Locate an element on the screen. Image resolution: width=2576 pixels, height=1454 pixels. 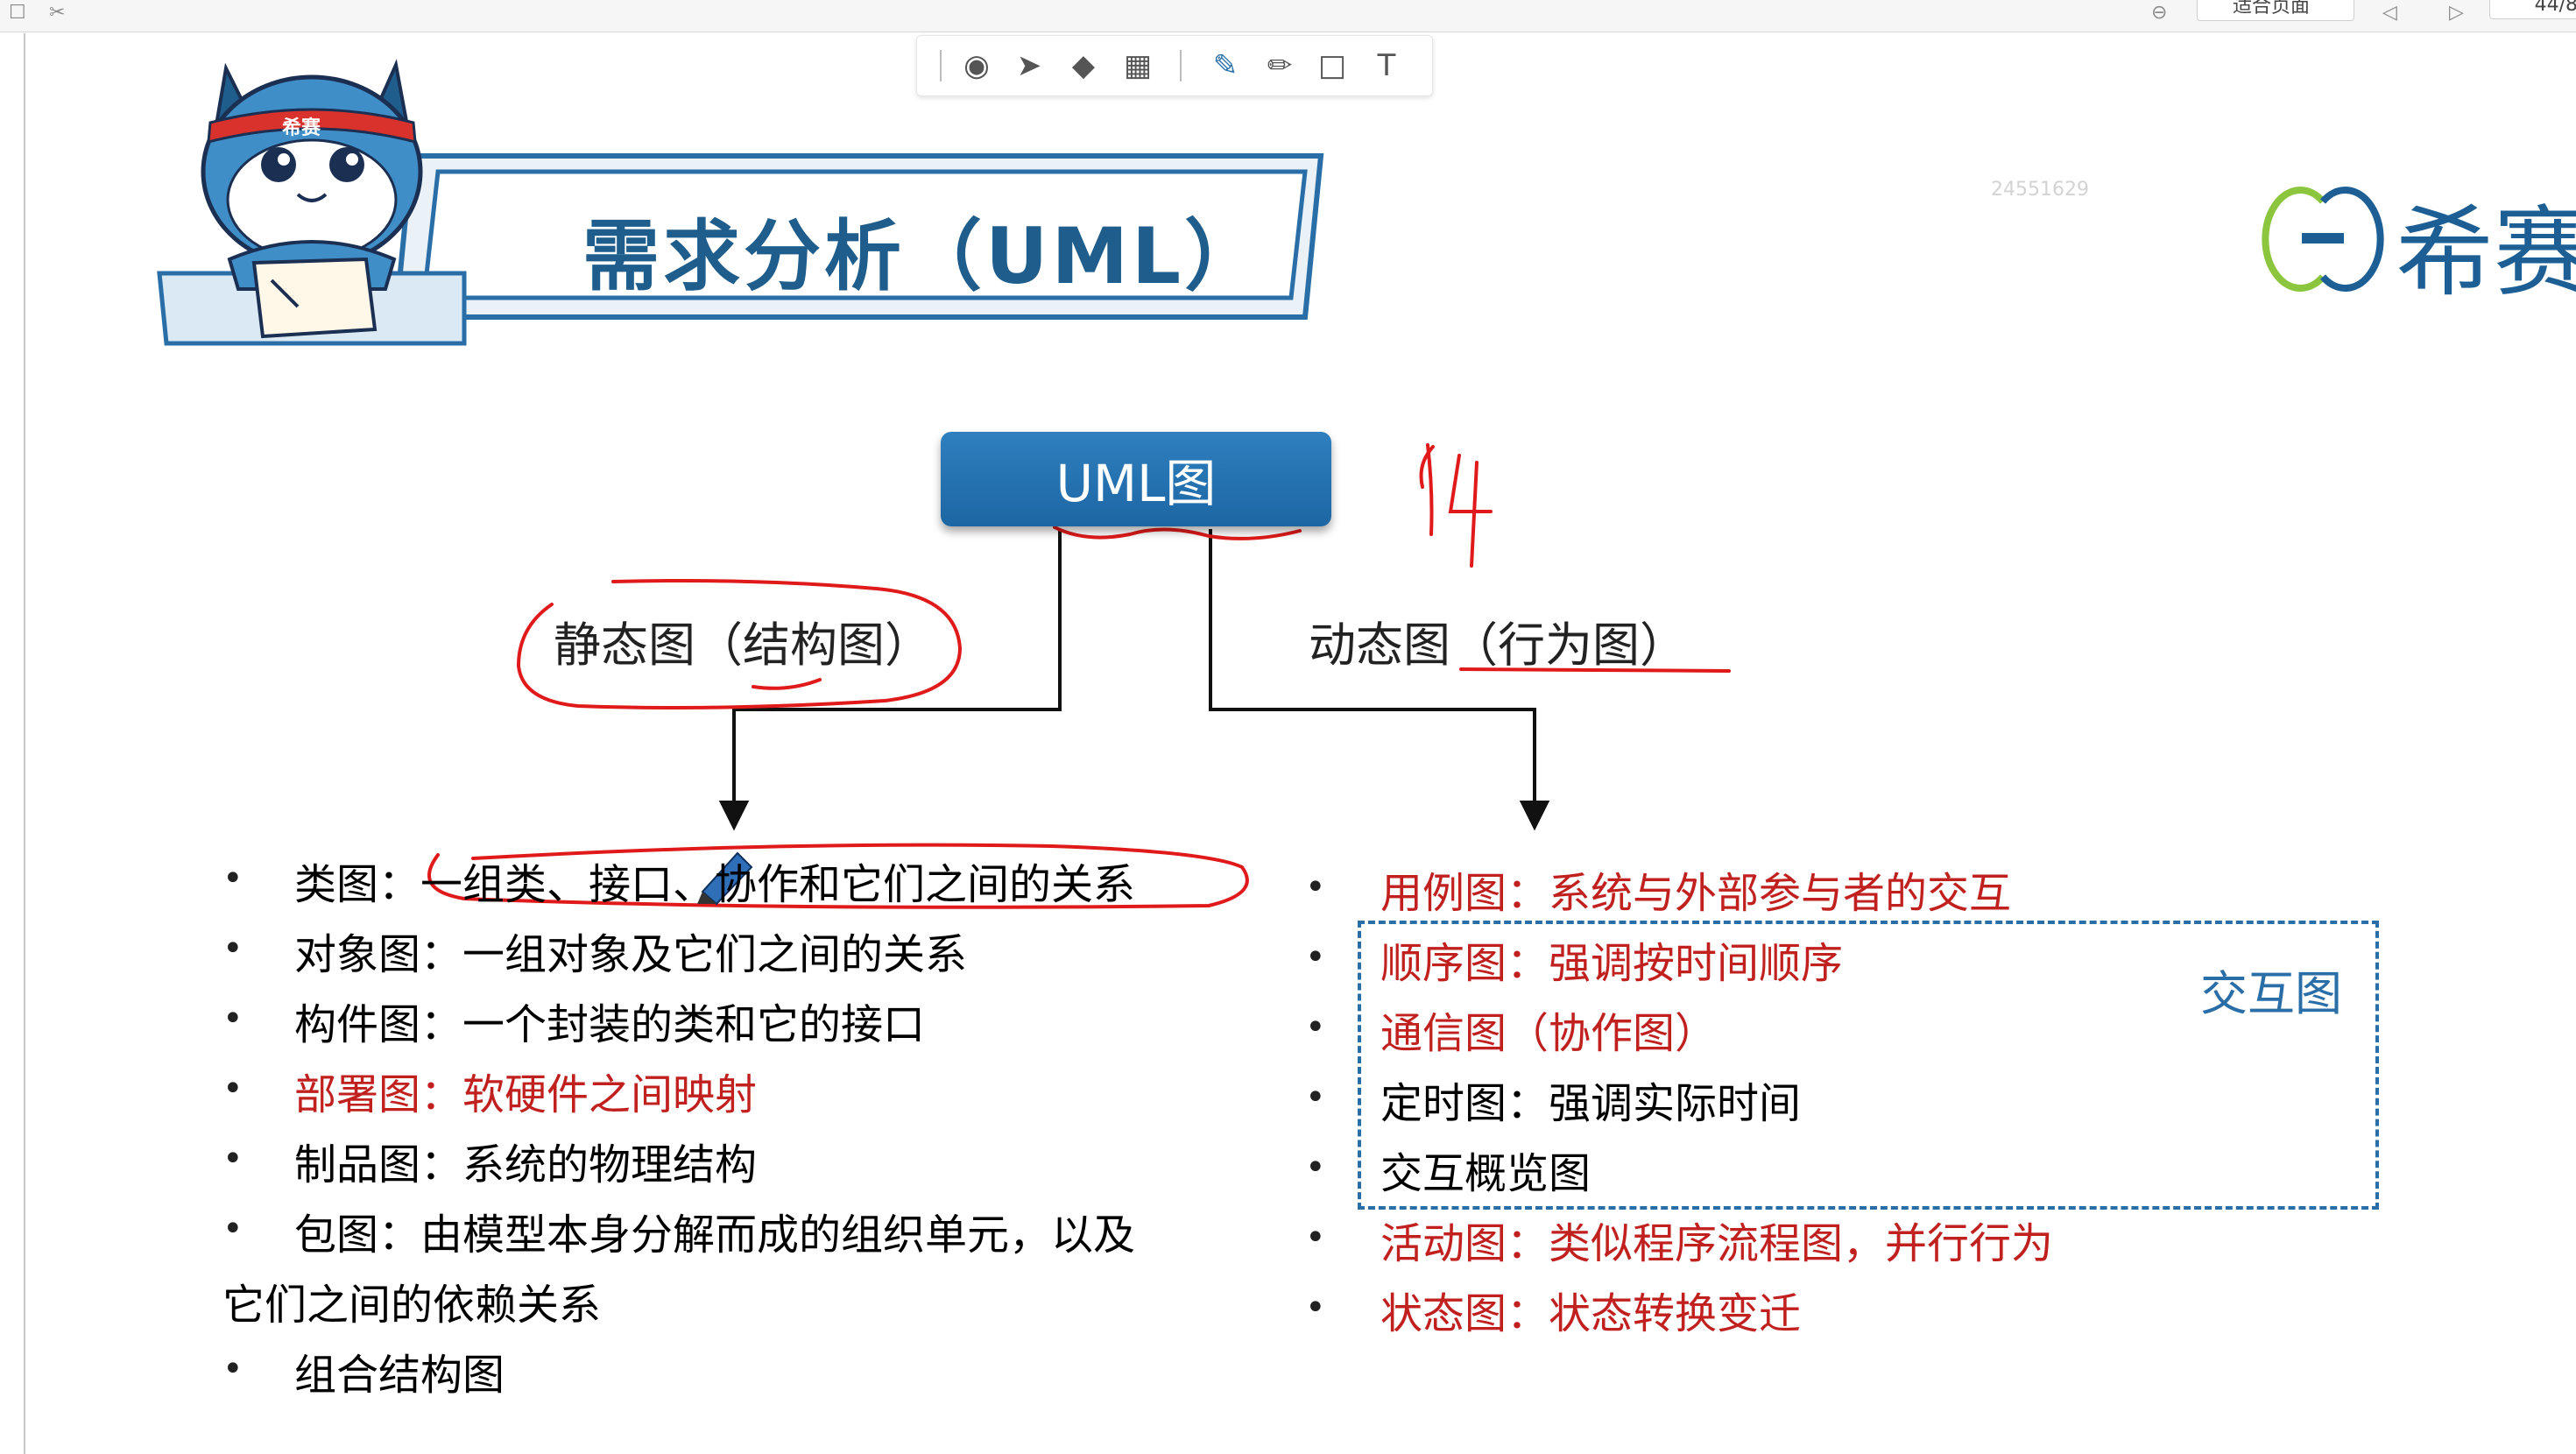
list-item: 顺序图：强调按时间顺序 is located at coordinates (1612, 963).